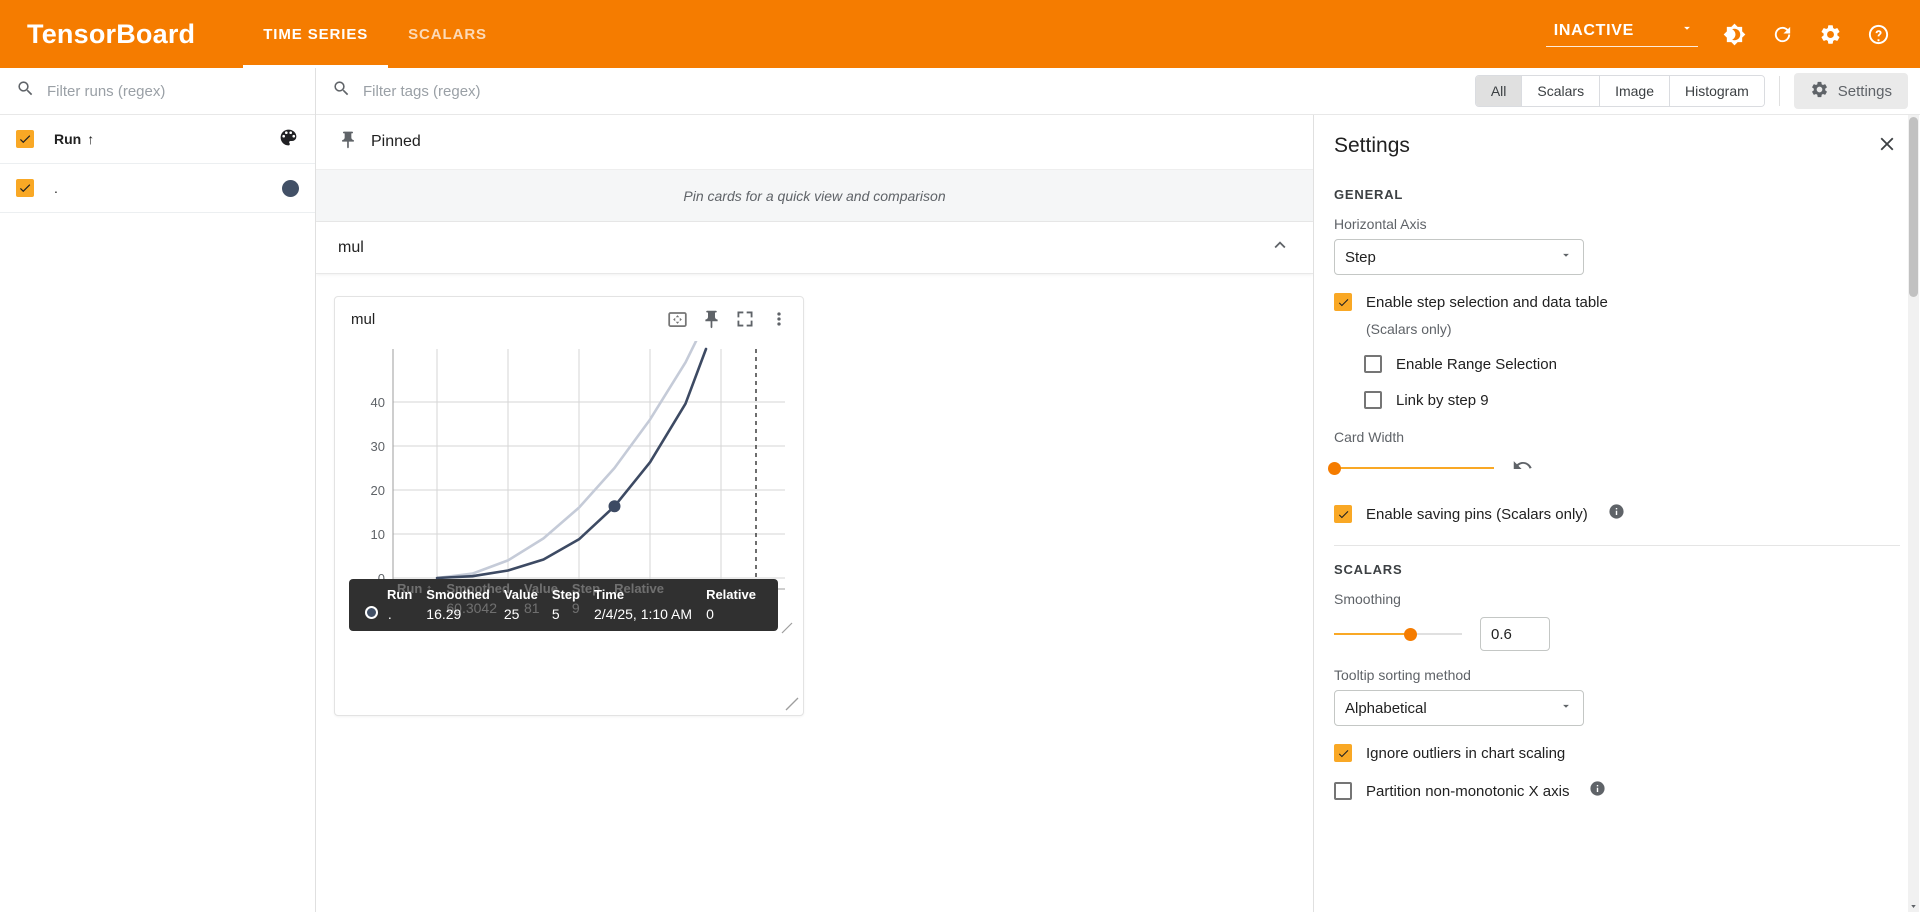  I want to click on tab-time-series: TIME SERIES, so click(316, 34).